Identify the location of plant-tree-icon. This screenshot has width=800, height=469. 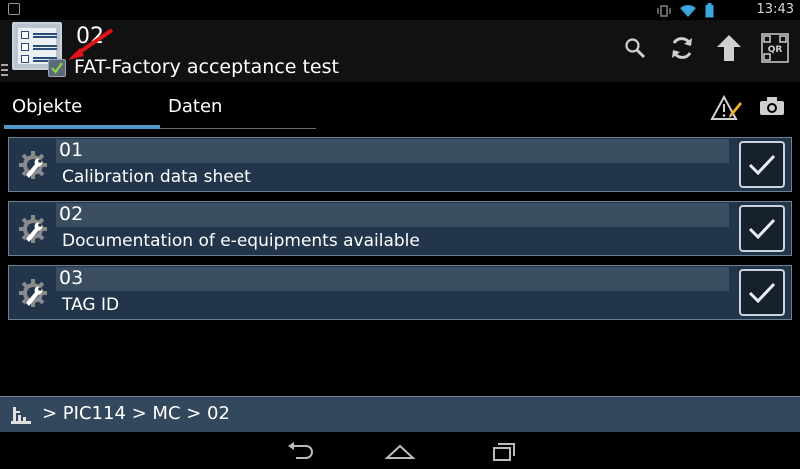
(21, 415).